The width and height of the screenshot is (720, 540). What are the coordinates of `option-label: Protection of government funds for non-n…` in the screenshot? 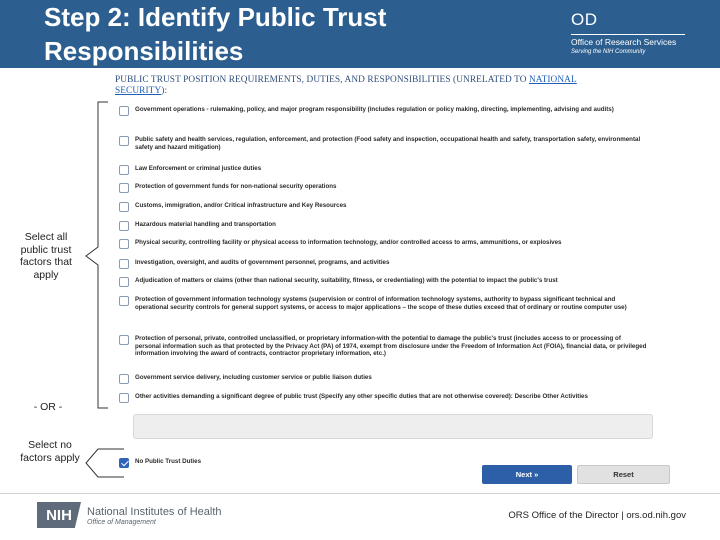 It's located at (236, 186).